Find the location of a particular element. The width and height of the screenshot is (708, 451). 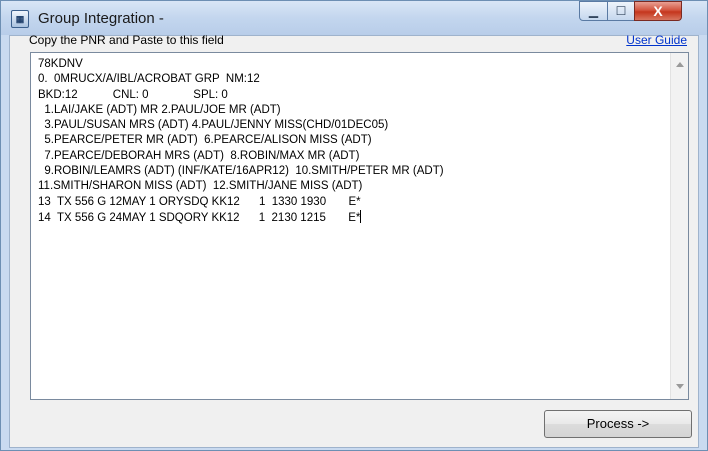

scroll-down-icon is located at coordinates (680, 386).